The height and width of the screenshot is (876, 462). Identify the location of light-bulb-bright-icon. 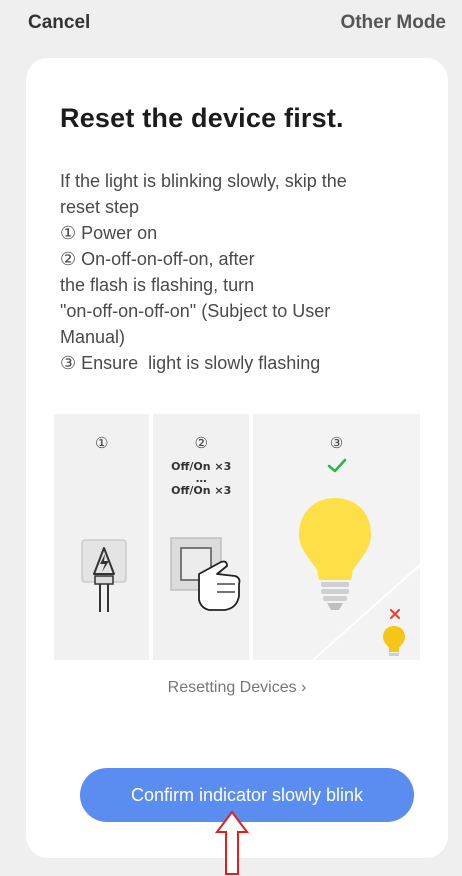
(334, 554).